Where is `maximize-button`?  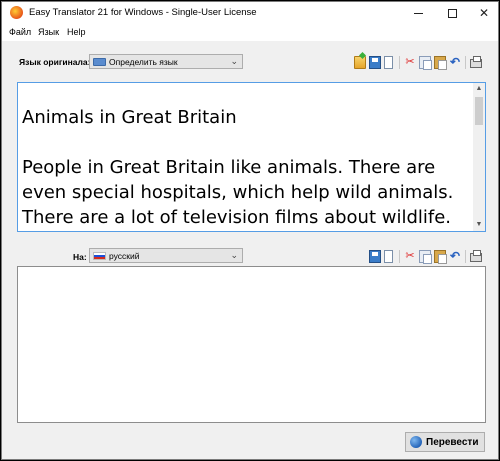 maximize-button is located at coordinates (452, 13).